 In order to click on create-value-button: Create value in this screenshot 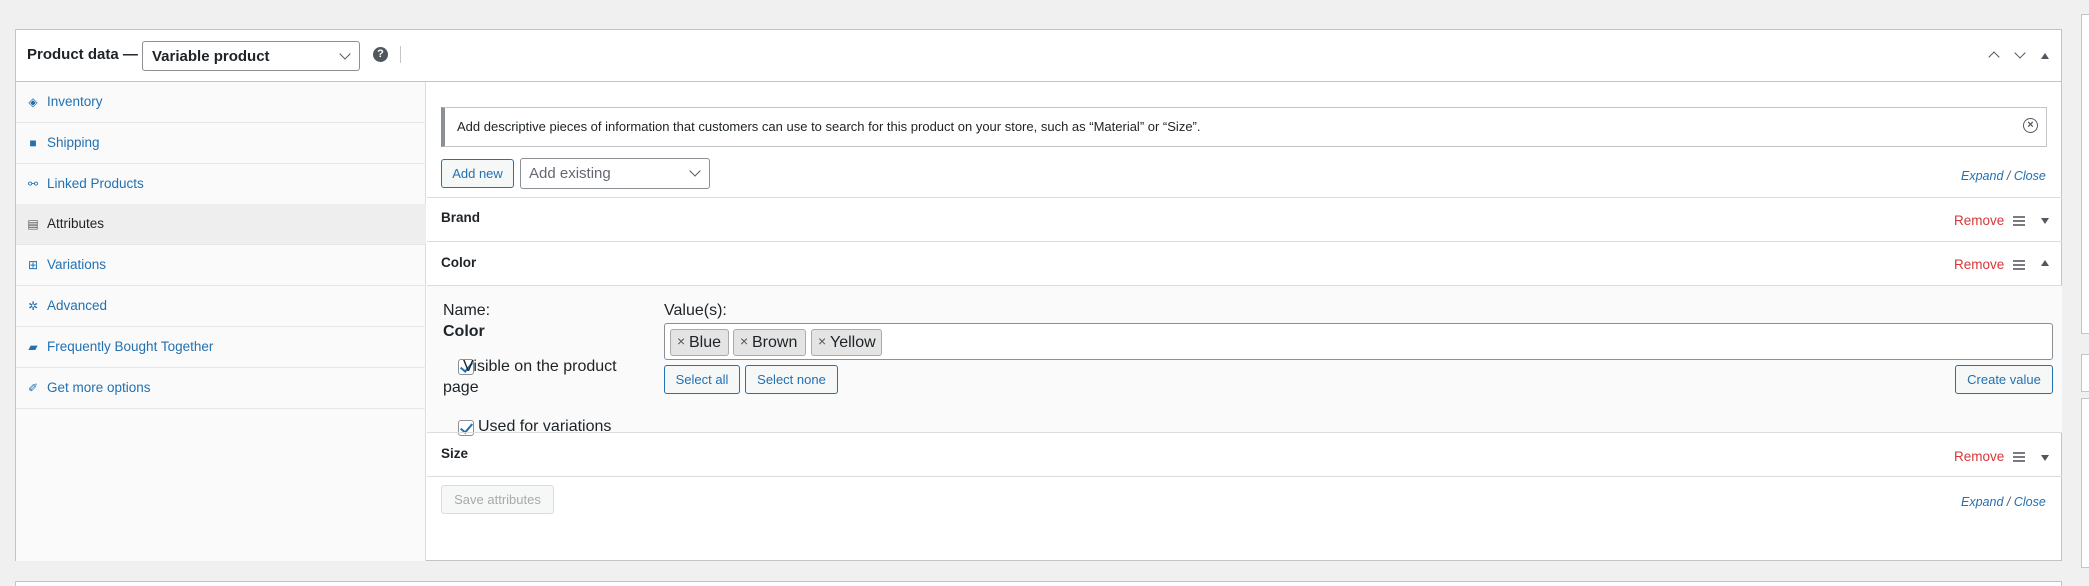, I will do `click(2004, 379)`.